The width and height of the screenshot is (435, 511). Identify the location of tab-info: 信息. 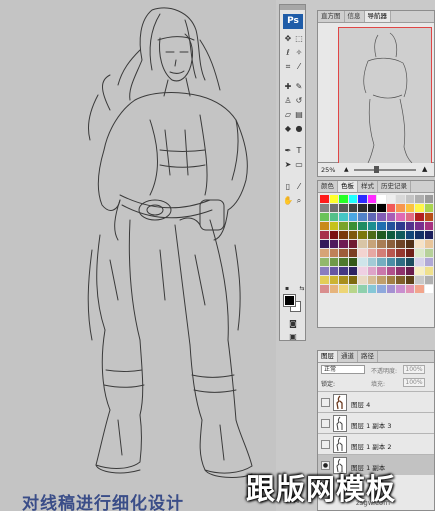
(355, 16).